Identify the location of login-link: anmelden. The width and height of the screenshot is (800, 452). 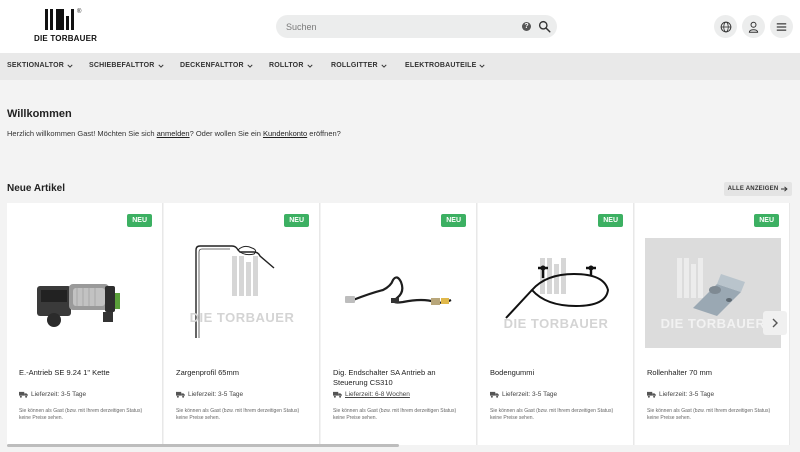
(173, 133).